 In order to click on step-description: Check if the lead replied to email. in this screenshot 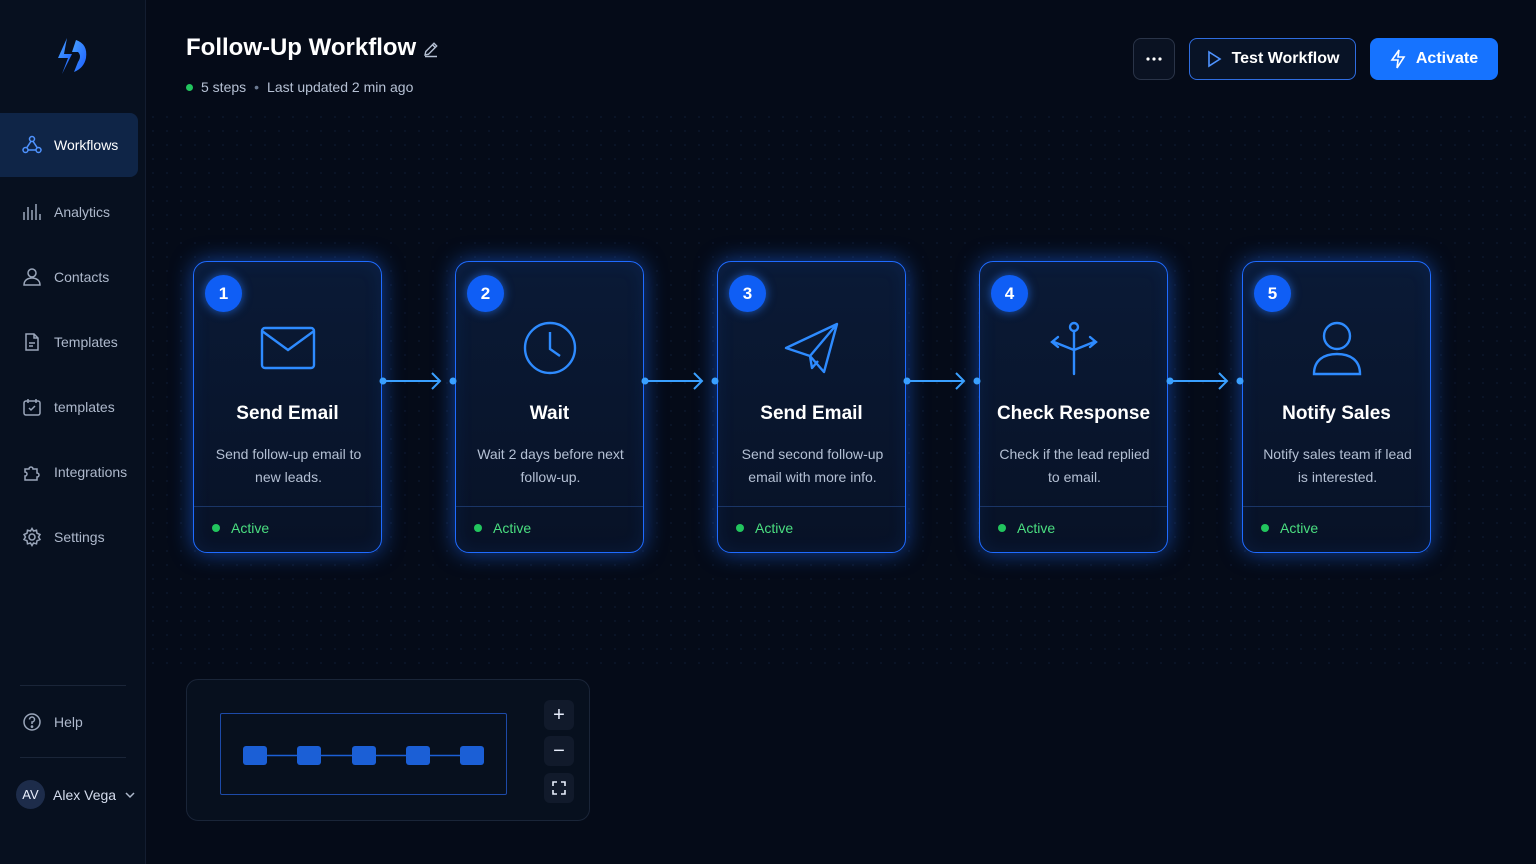, I will do `click(1074, 465)`.